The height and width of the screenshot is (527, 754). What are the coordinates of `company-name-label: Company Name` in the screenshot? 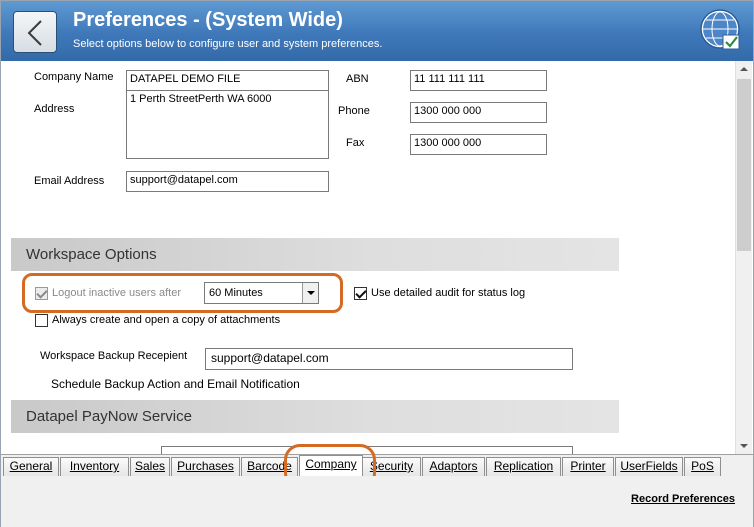 It's located at (74, 77).